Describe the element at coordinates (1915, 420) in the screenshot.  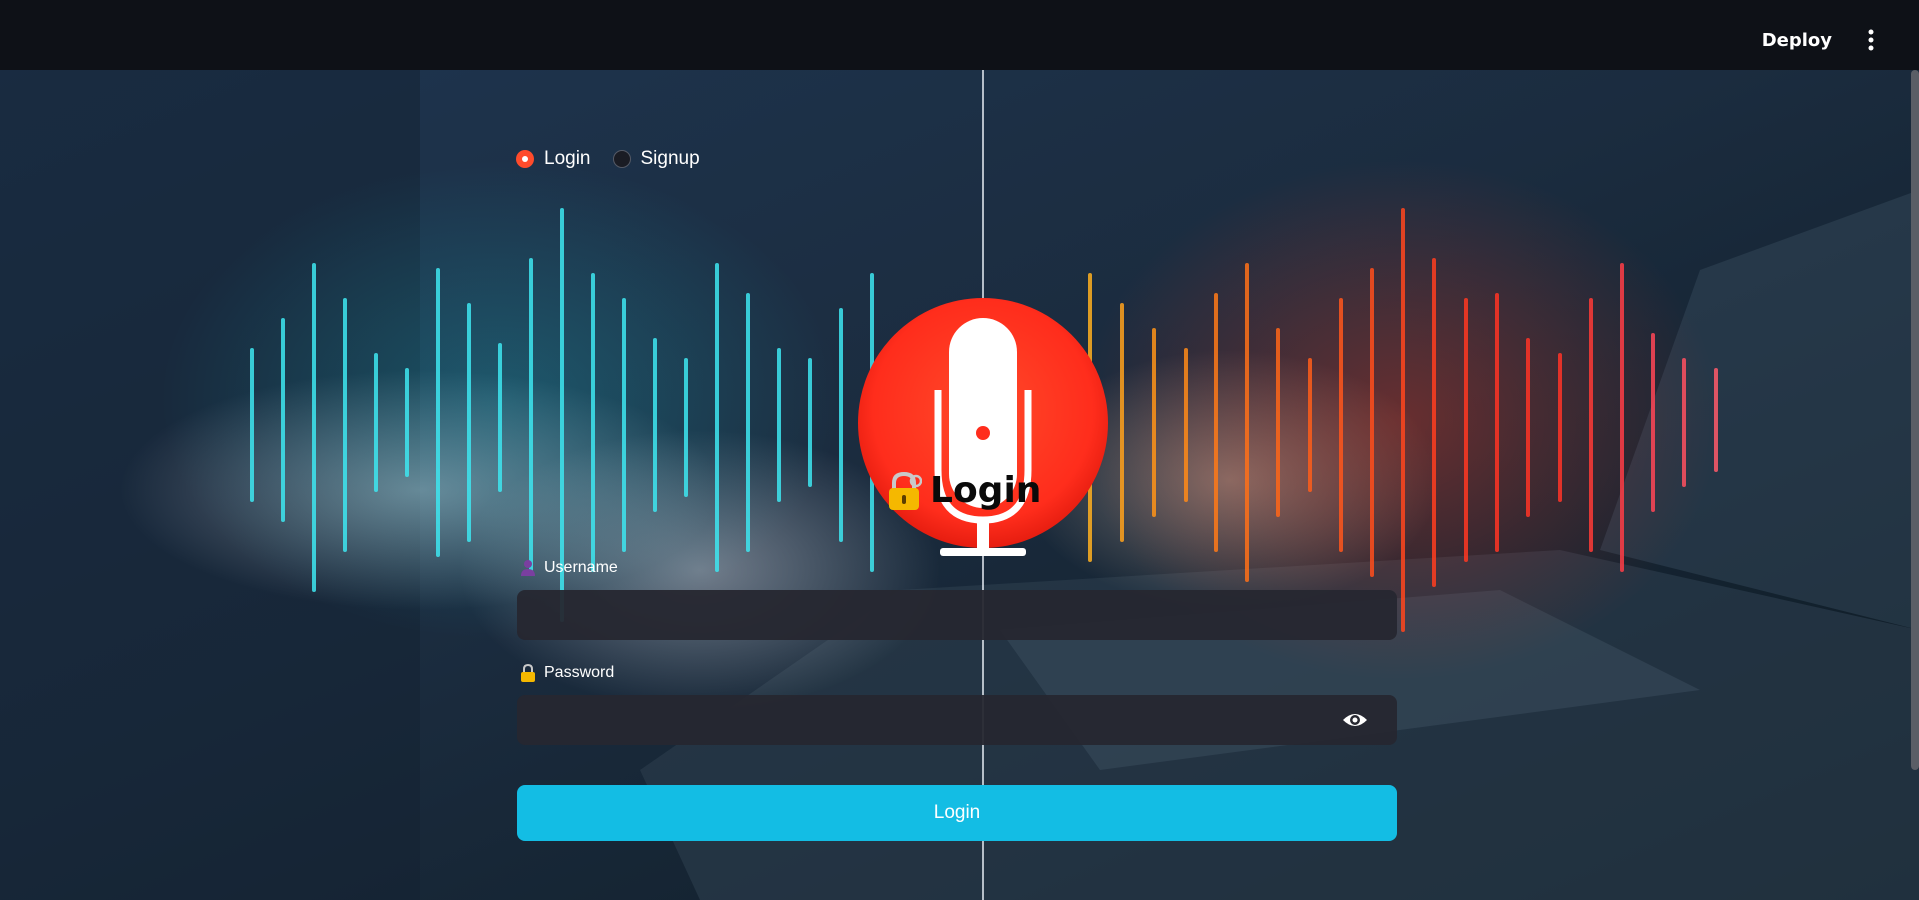
I see `scrollbar` at that location.